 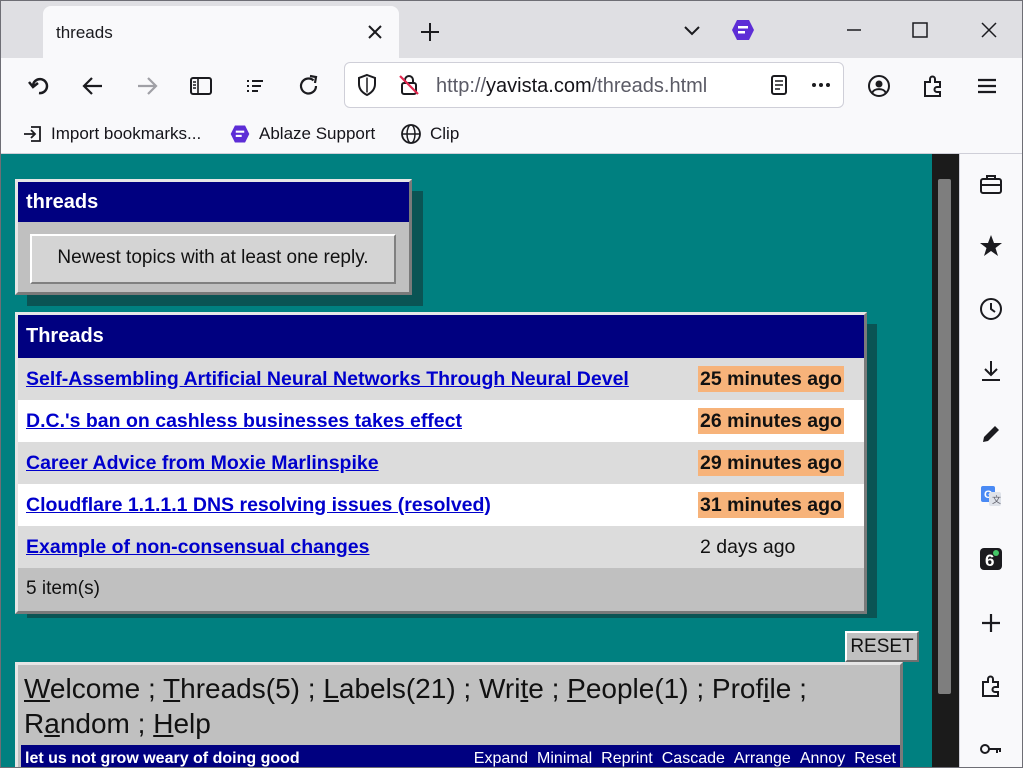 What do you see at coordinates (213, 202) in the screenshot?
I see `header-panel-title: threads` at bounding box center [213, 202].